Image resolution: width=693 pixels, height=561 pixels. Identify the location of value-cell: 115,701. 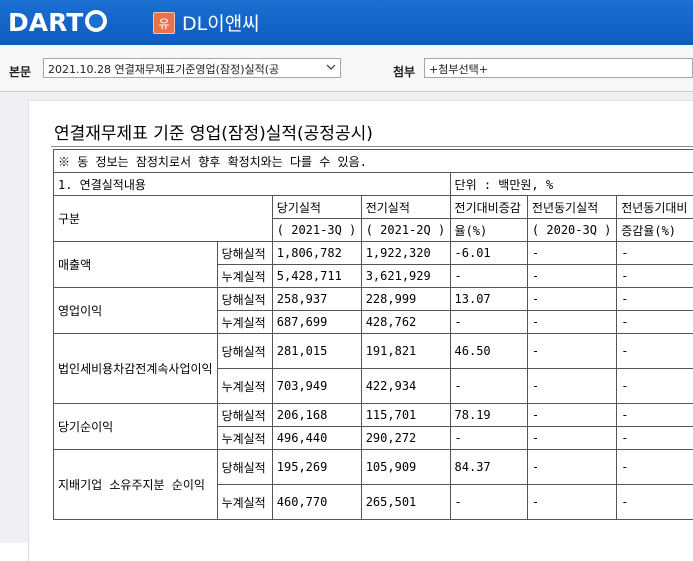
(405, 415).